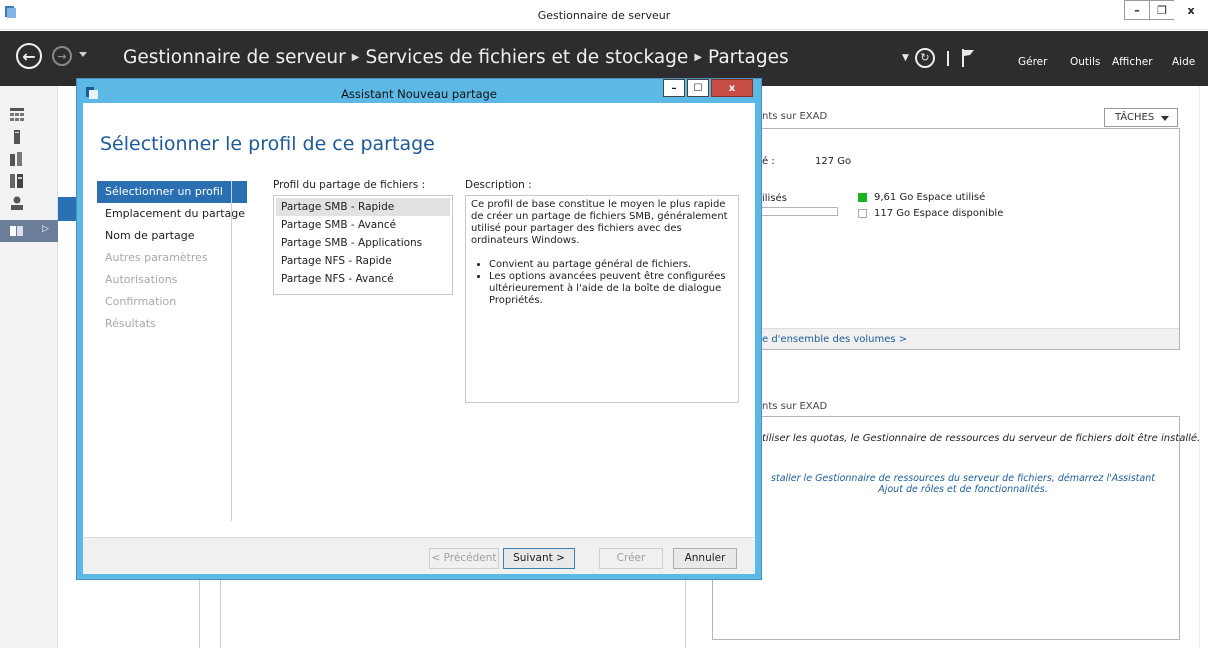 The image size is (1208, 648). What do you see at coordinates (363, 225) in the screenshot?
I see `list-item-smb-advanced: Partage SMB - Avancé` at bounding box center [363, 225].